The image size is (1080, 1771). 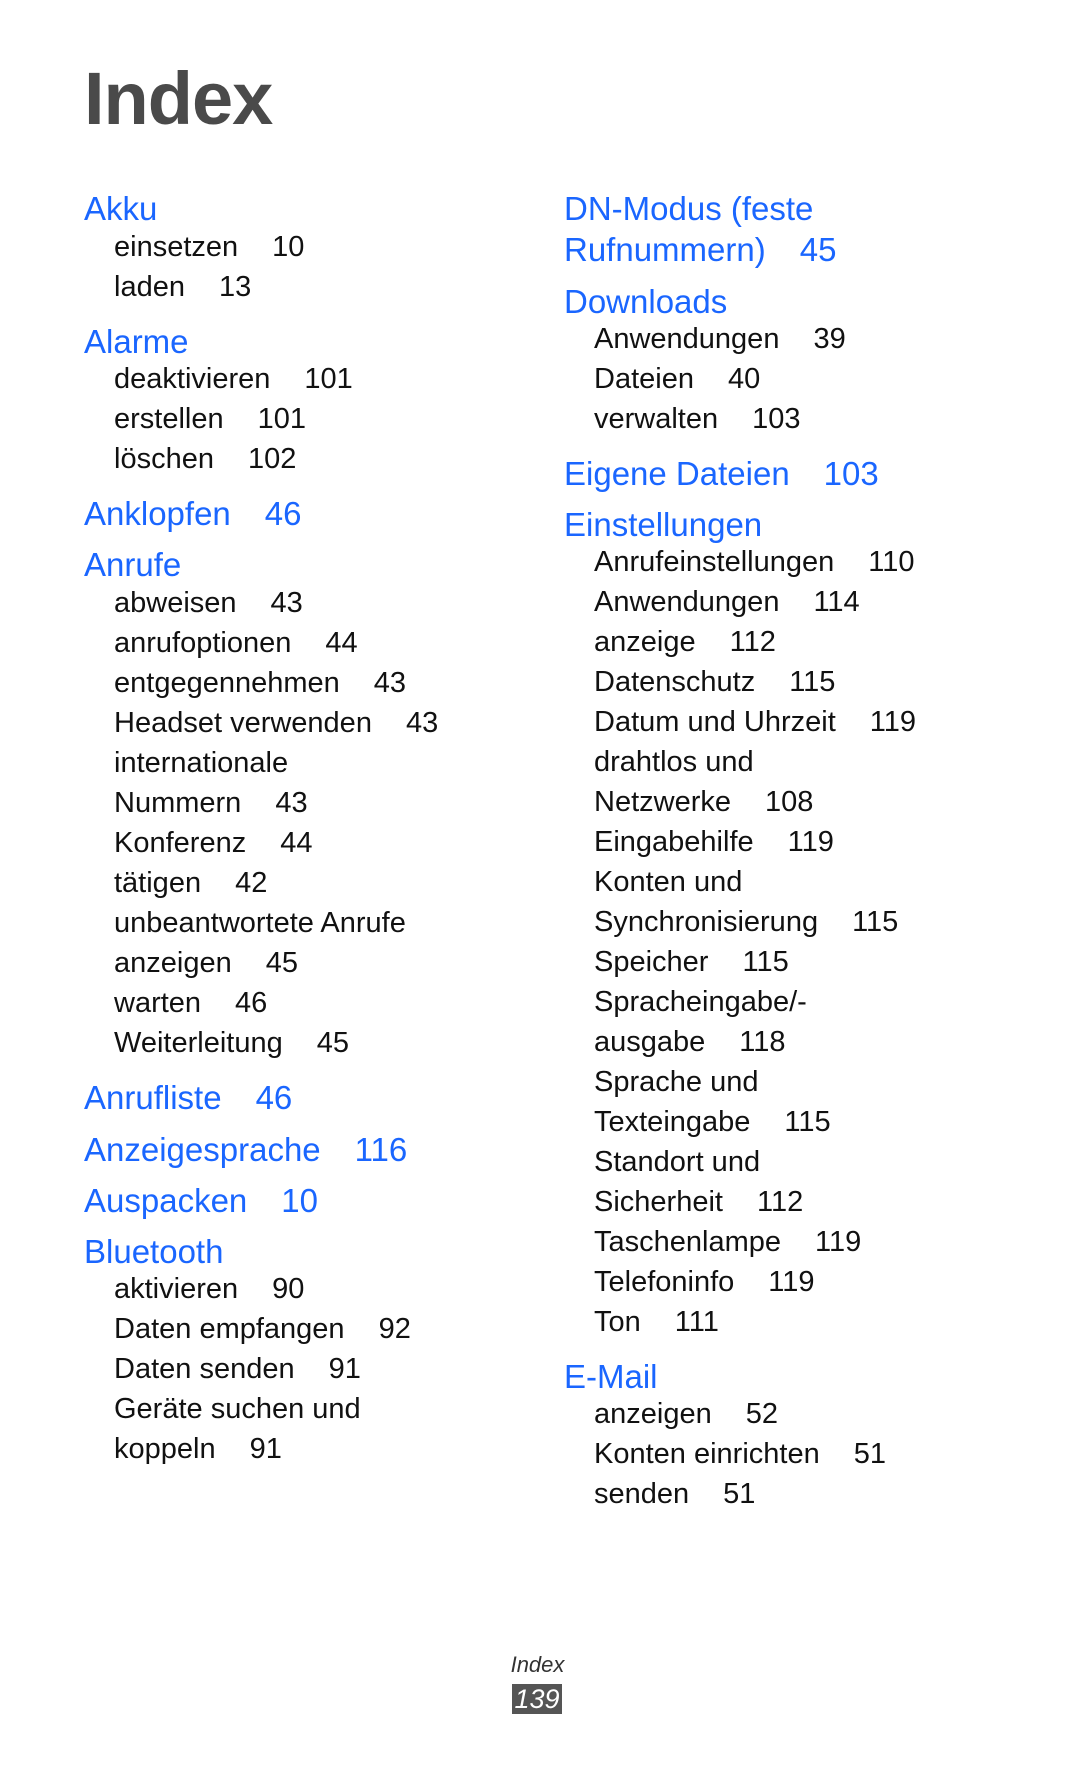 I want to click on index-subentry: verwalten 103, so click(x=697, y=419).